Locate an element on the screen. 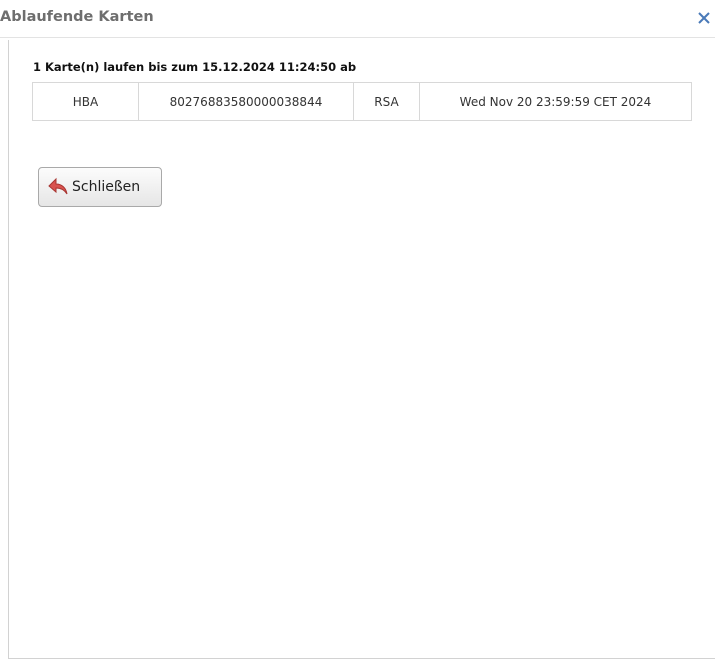  dialog-title: Ablaufende Karten is located at coordinates (77, 17).